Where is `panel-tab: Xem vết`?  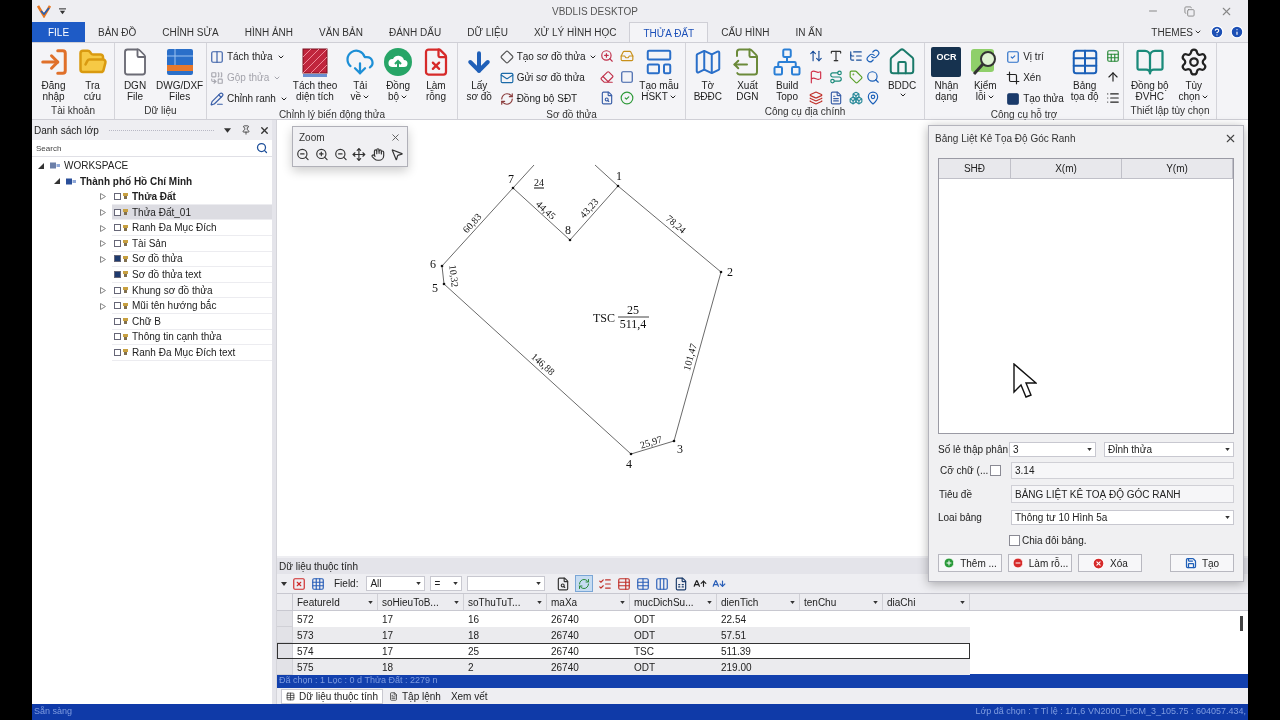
panel-tab: Xem vết is located at coordinates (469, 696).